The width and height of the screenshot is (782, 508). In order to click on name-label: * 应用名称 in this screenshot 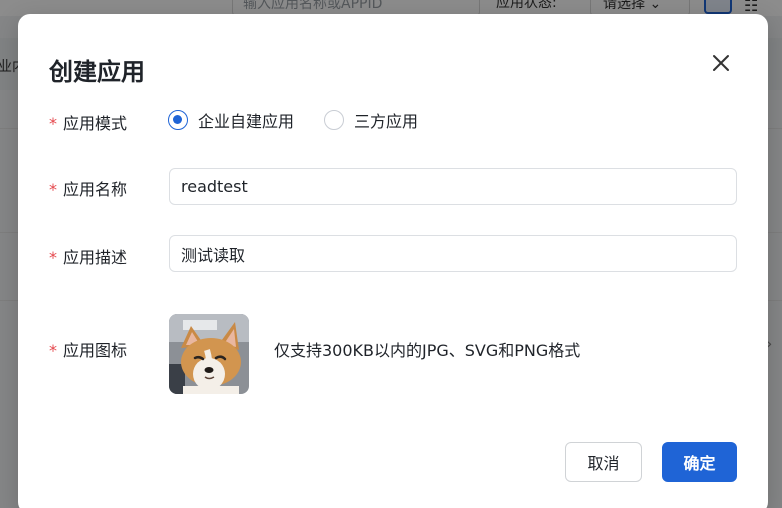, I will do `click(88, 188)`.